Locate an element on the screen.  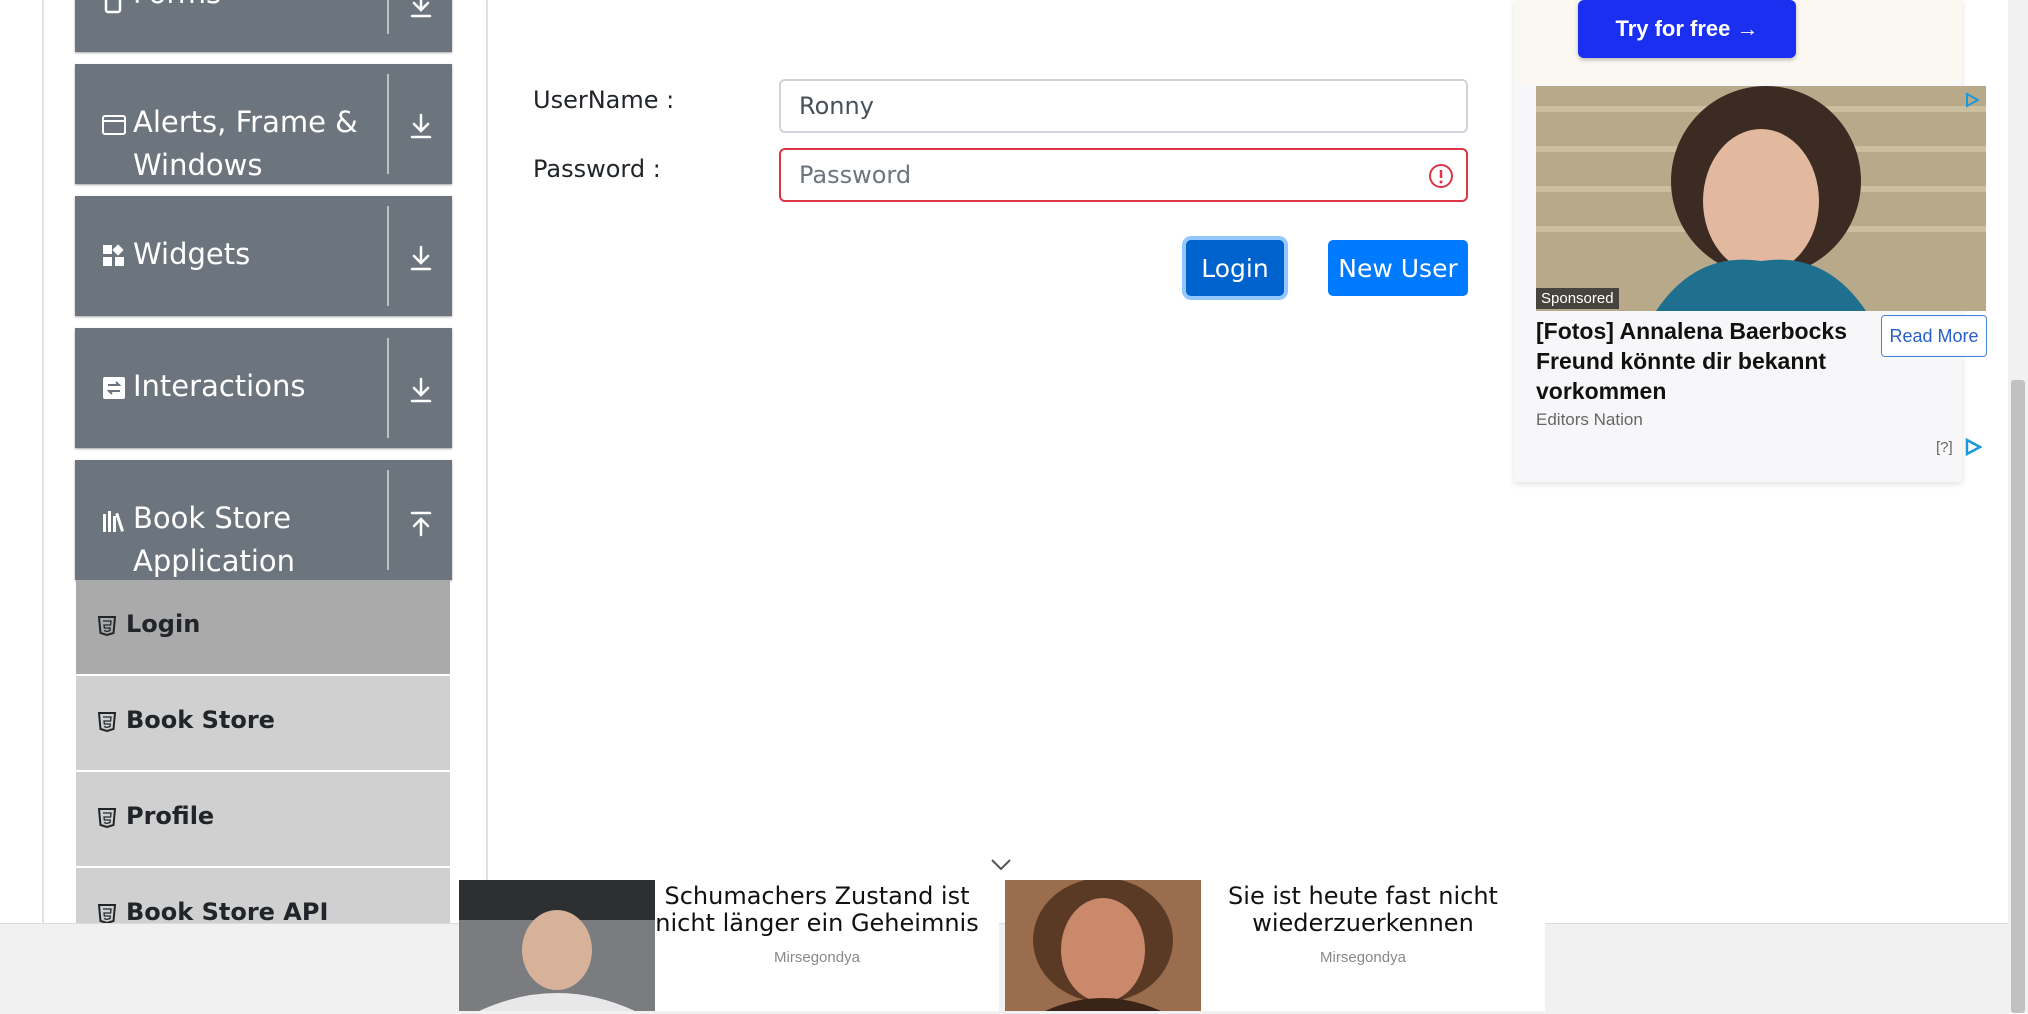
sidebar-group-label-2: Application is located at coordinates (214, 561).